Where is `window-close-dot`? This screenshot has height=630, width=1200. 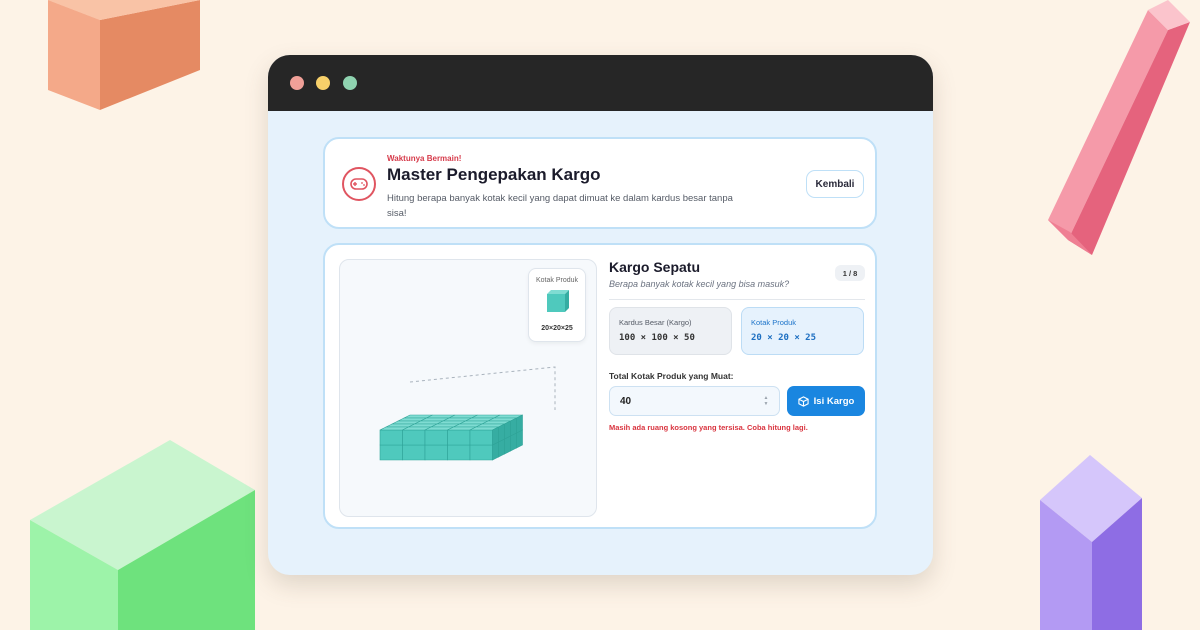 window-close-dot is located at coordinates (297, 83).